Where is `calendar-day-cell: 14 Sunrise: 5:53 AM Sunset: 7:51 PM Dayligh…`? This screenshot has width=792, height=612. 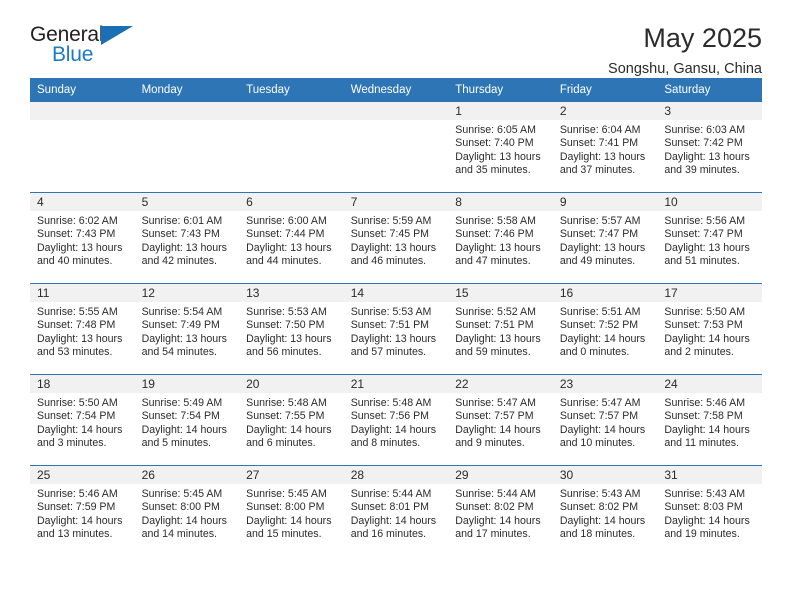 calendar-day-cell: 14 Sunrise: 5:53 AM Sunset: 7:51 PM Dayligh… is located at coordinates (396, 329).